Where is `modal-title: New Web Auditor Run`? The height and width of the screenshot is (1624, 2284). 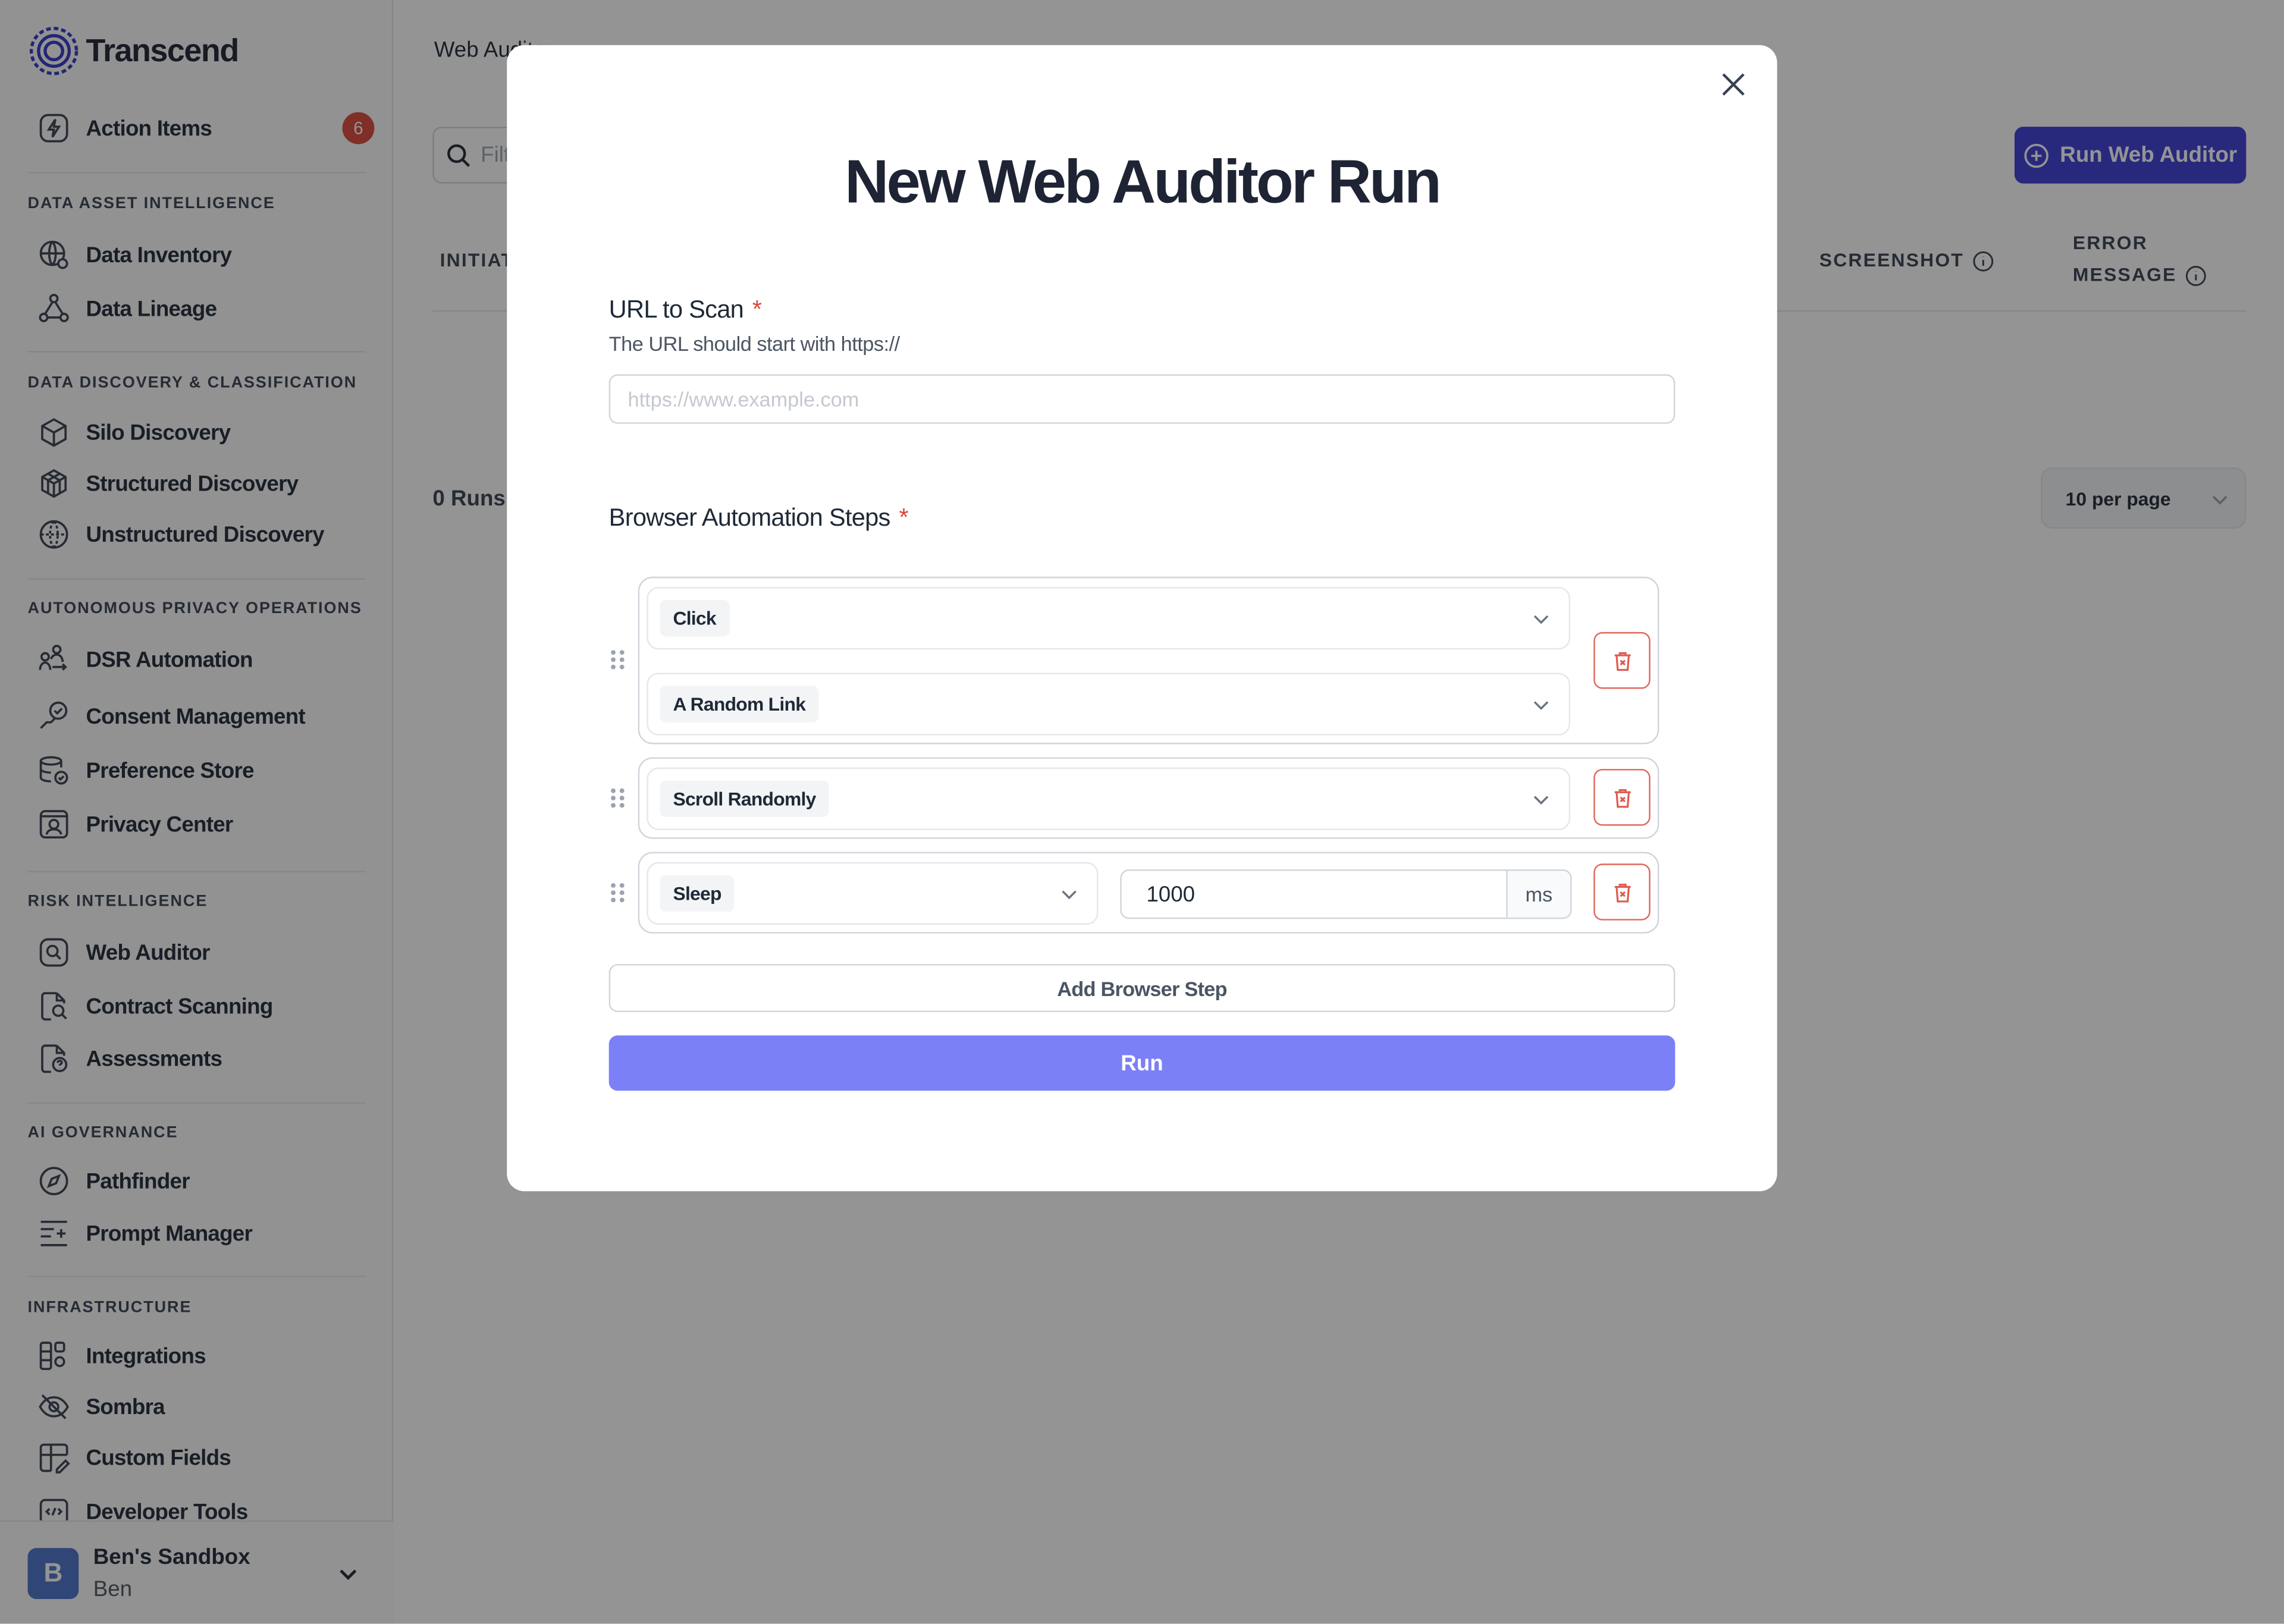 modal-title: New Web Auditor Run is located at coordinates (1143, 182).